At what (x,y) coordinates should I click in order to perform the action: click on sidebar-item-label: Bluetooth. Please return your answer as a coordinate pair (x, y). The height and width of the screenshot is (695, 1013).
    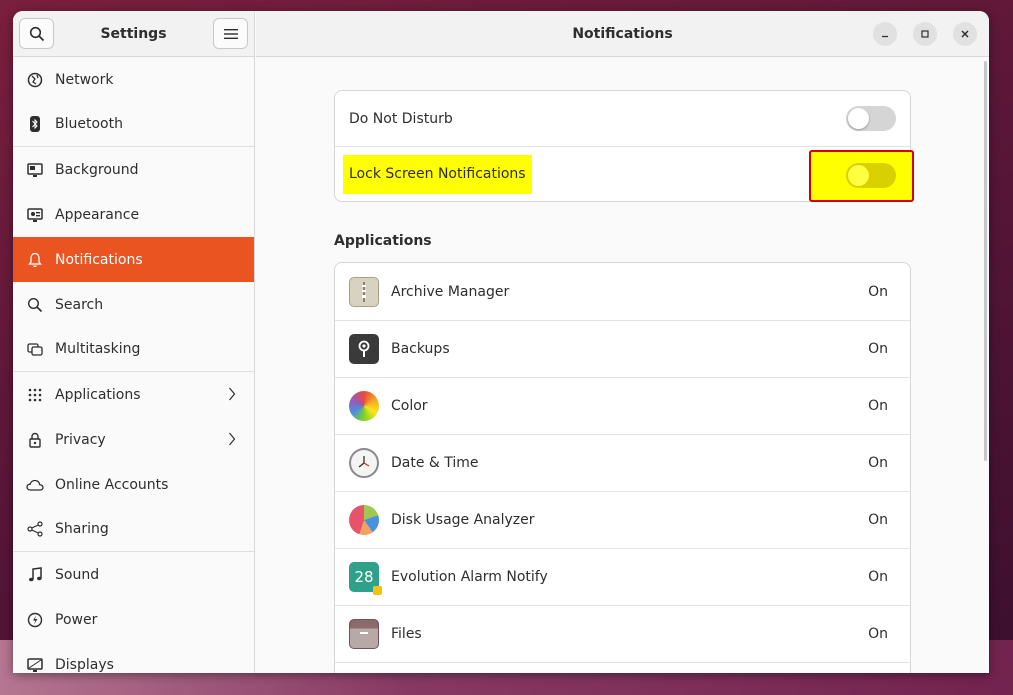
    Looking at the image, I should click on (89, 124).